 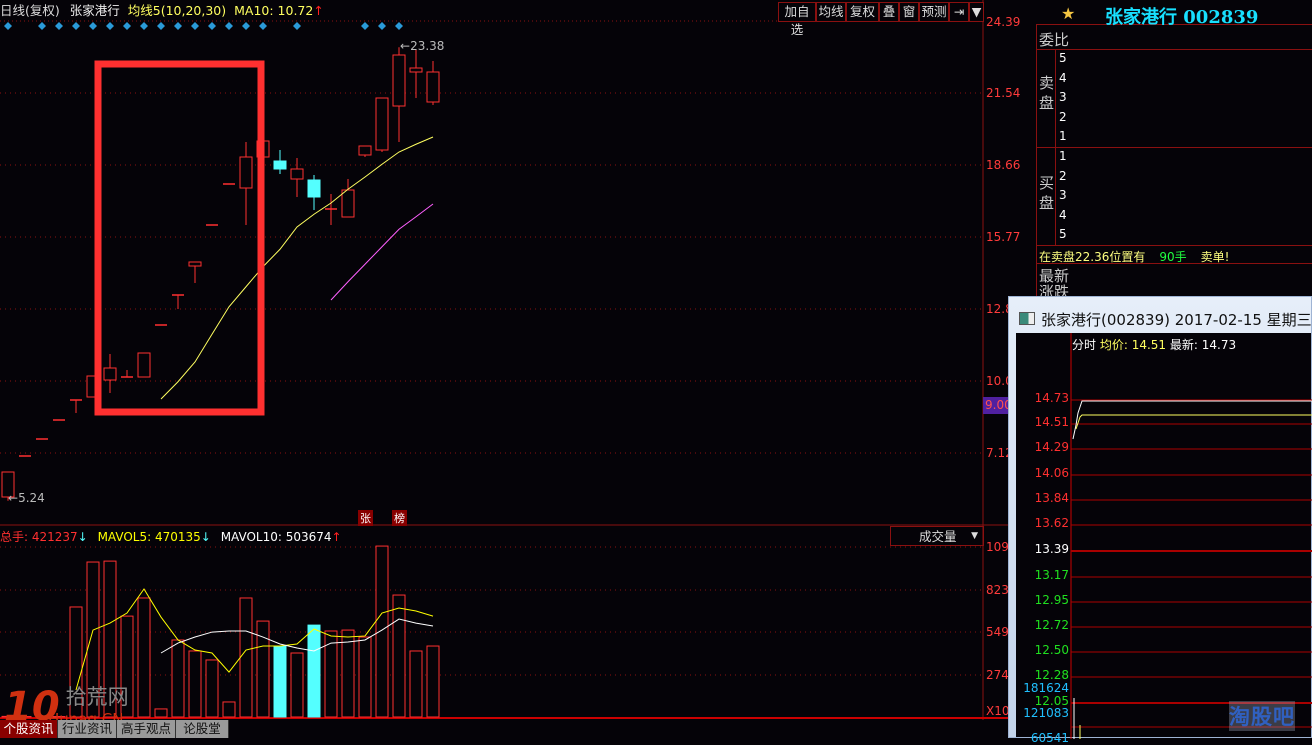 I want to click on tab-0: 个股资讯, so click(x=29, y=729).